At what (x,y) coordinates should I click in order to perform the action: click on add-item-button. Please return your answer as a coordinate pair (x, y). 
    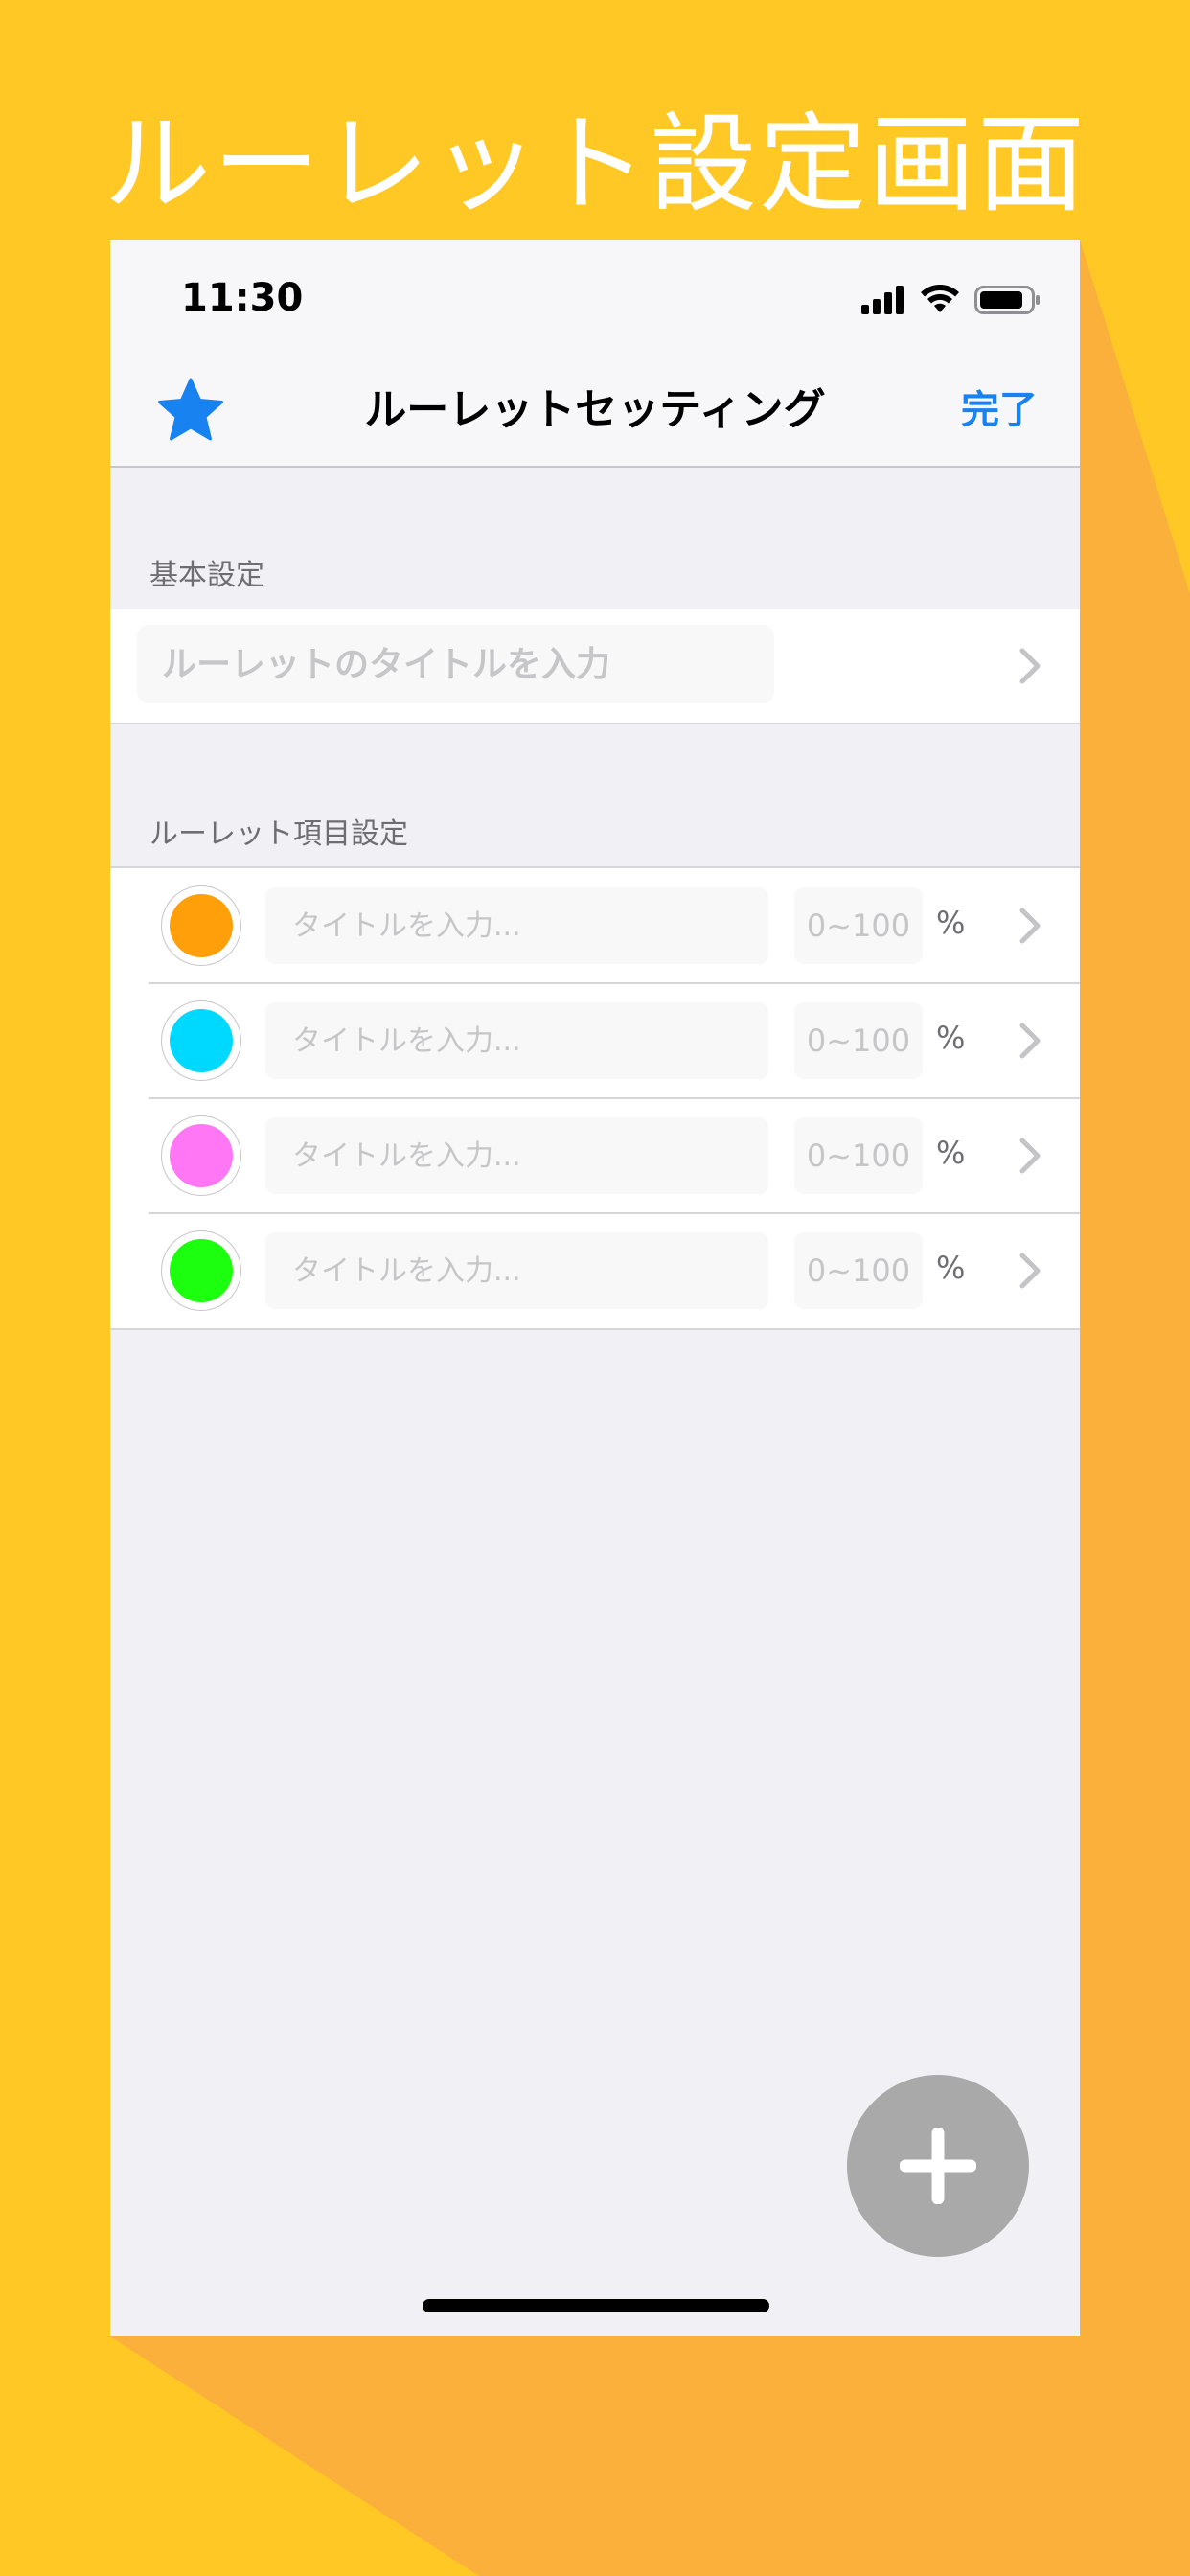
    Looking at the image, I should click on (938, 2166).